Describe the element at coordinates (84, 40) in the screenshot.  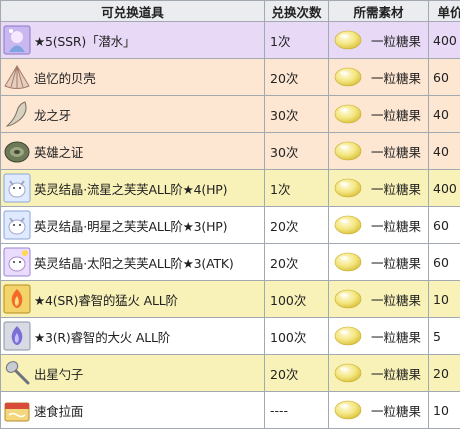
I see `item-name: ★5(SSR)「潜水」` at that location.